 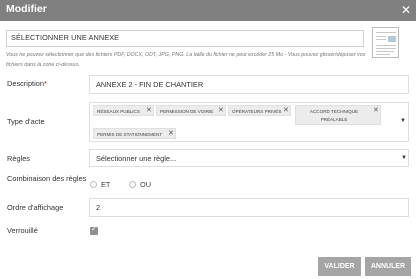 What do you see at coordinates (47, 178) in the screenshot?
I see `combination-label: Combinaison des règles` at bounding box center [47, 178].